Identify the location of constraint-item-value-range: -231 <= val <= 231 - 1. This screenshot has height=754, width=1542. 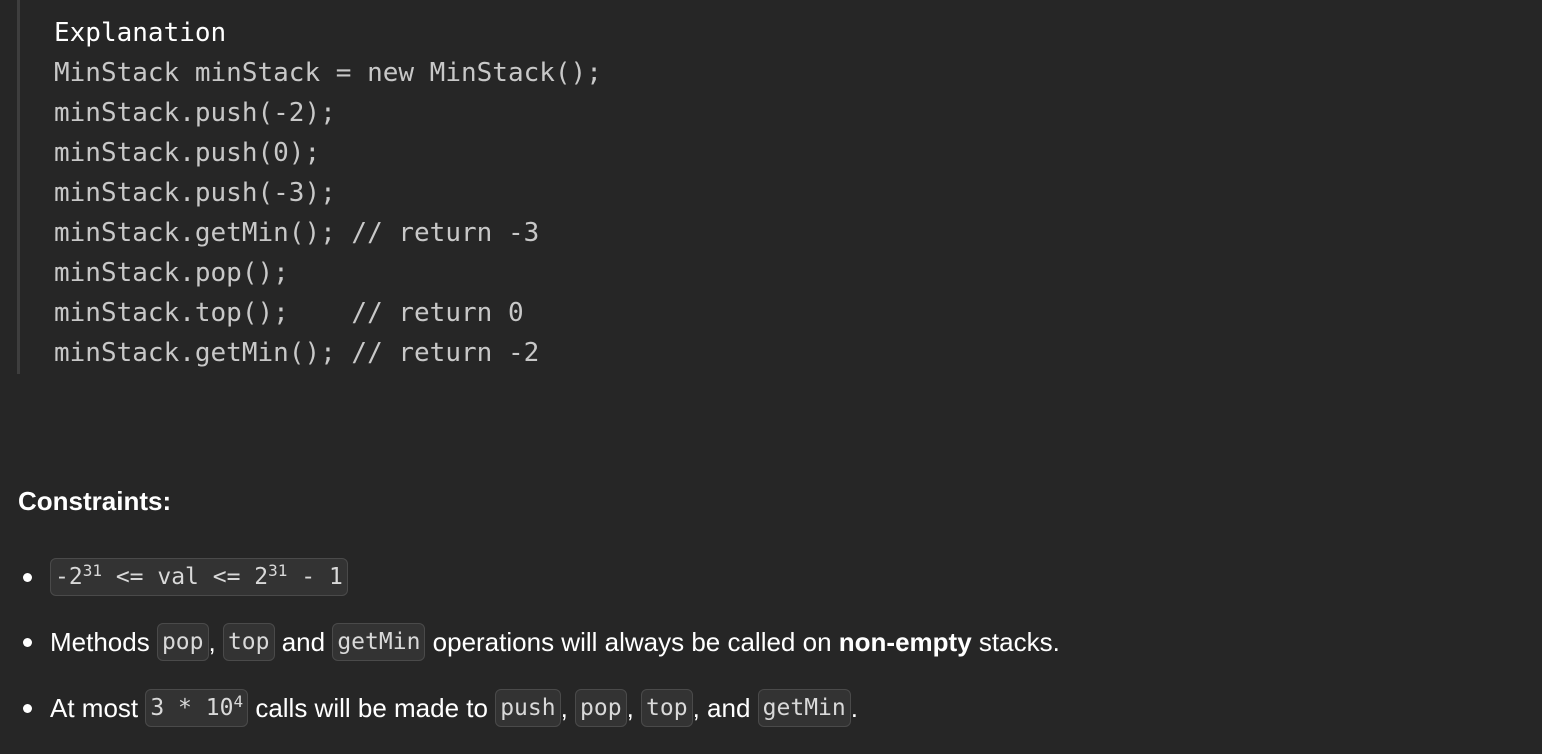
(185, 577).